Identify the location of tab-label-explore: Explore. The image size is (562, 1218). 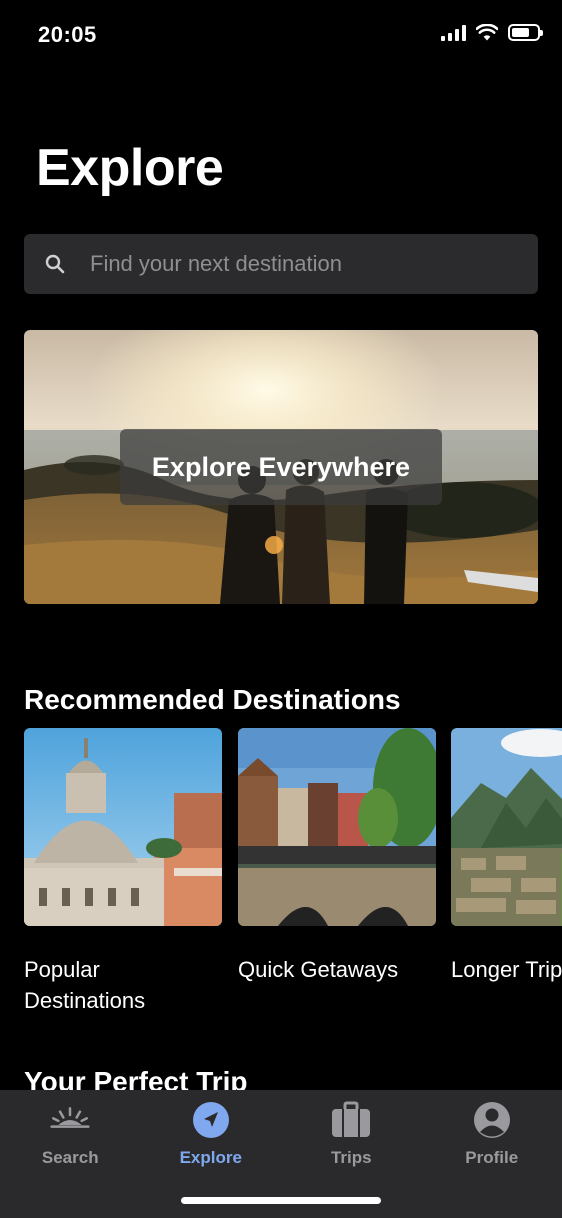
(210, 1157).